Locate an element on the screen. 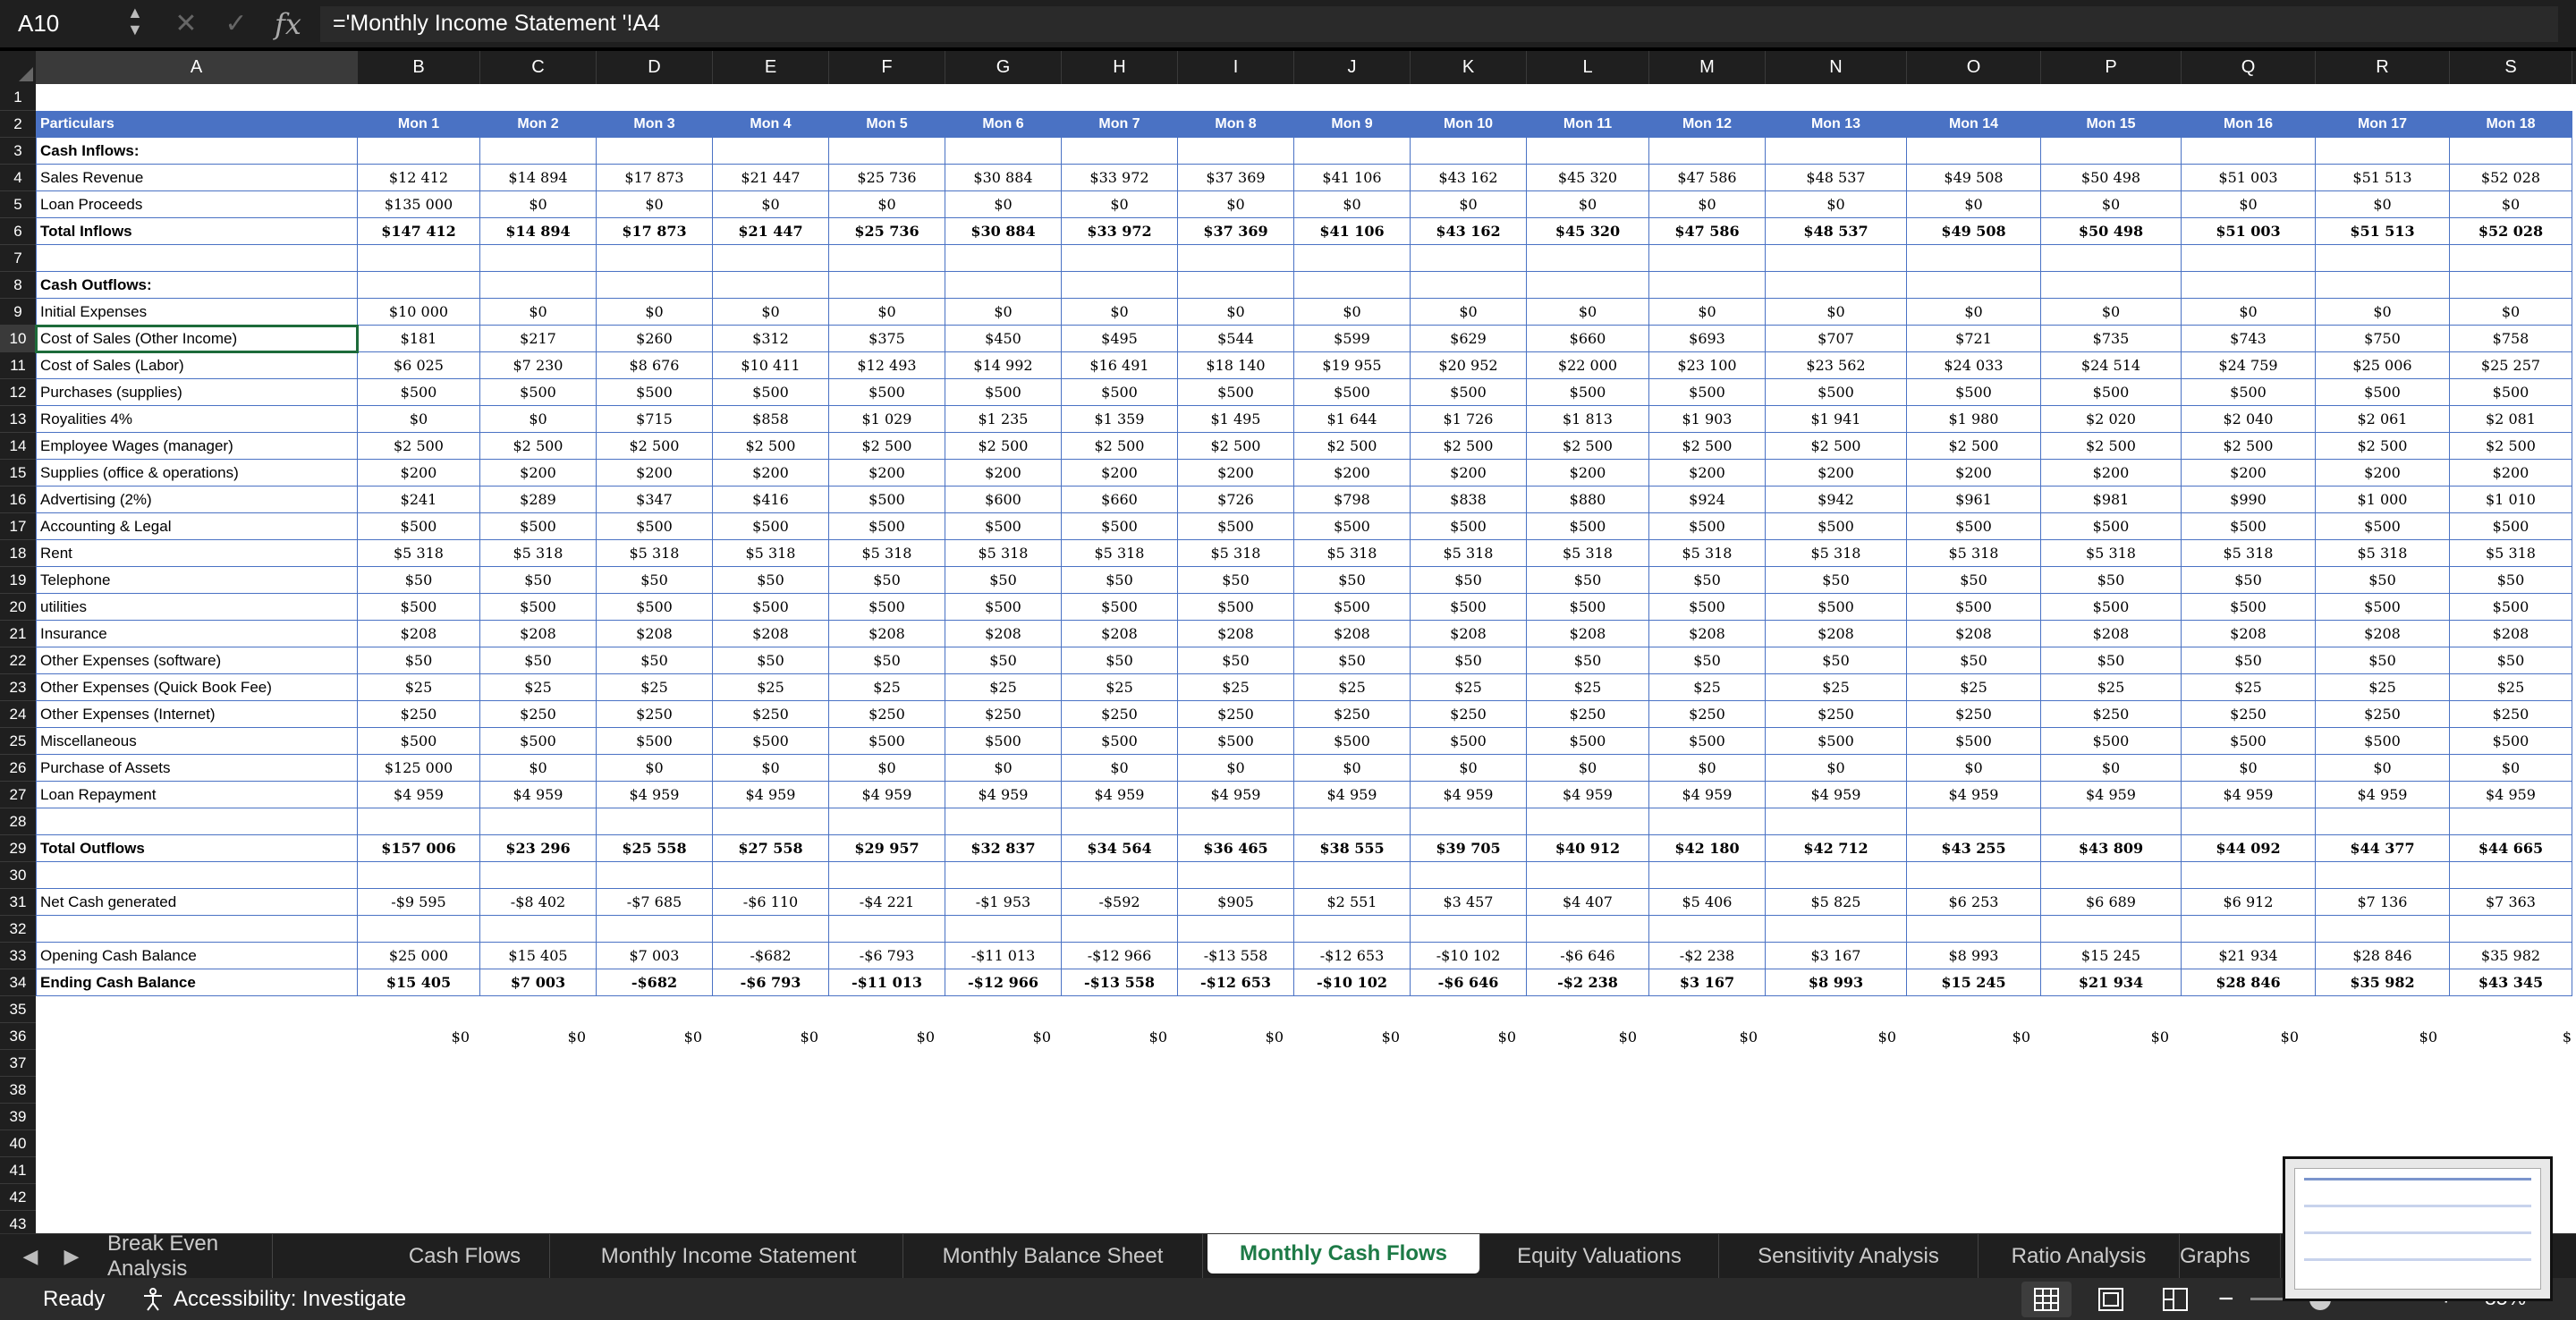 This screenshot has height=1320, width=2576. cell-e21: $208 is located at coordinates (771, 634).